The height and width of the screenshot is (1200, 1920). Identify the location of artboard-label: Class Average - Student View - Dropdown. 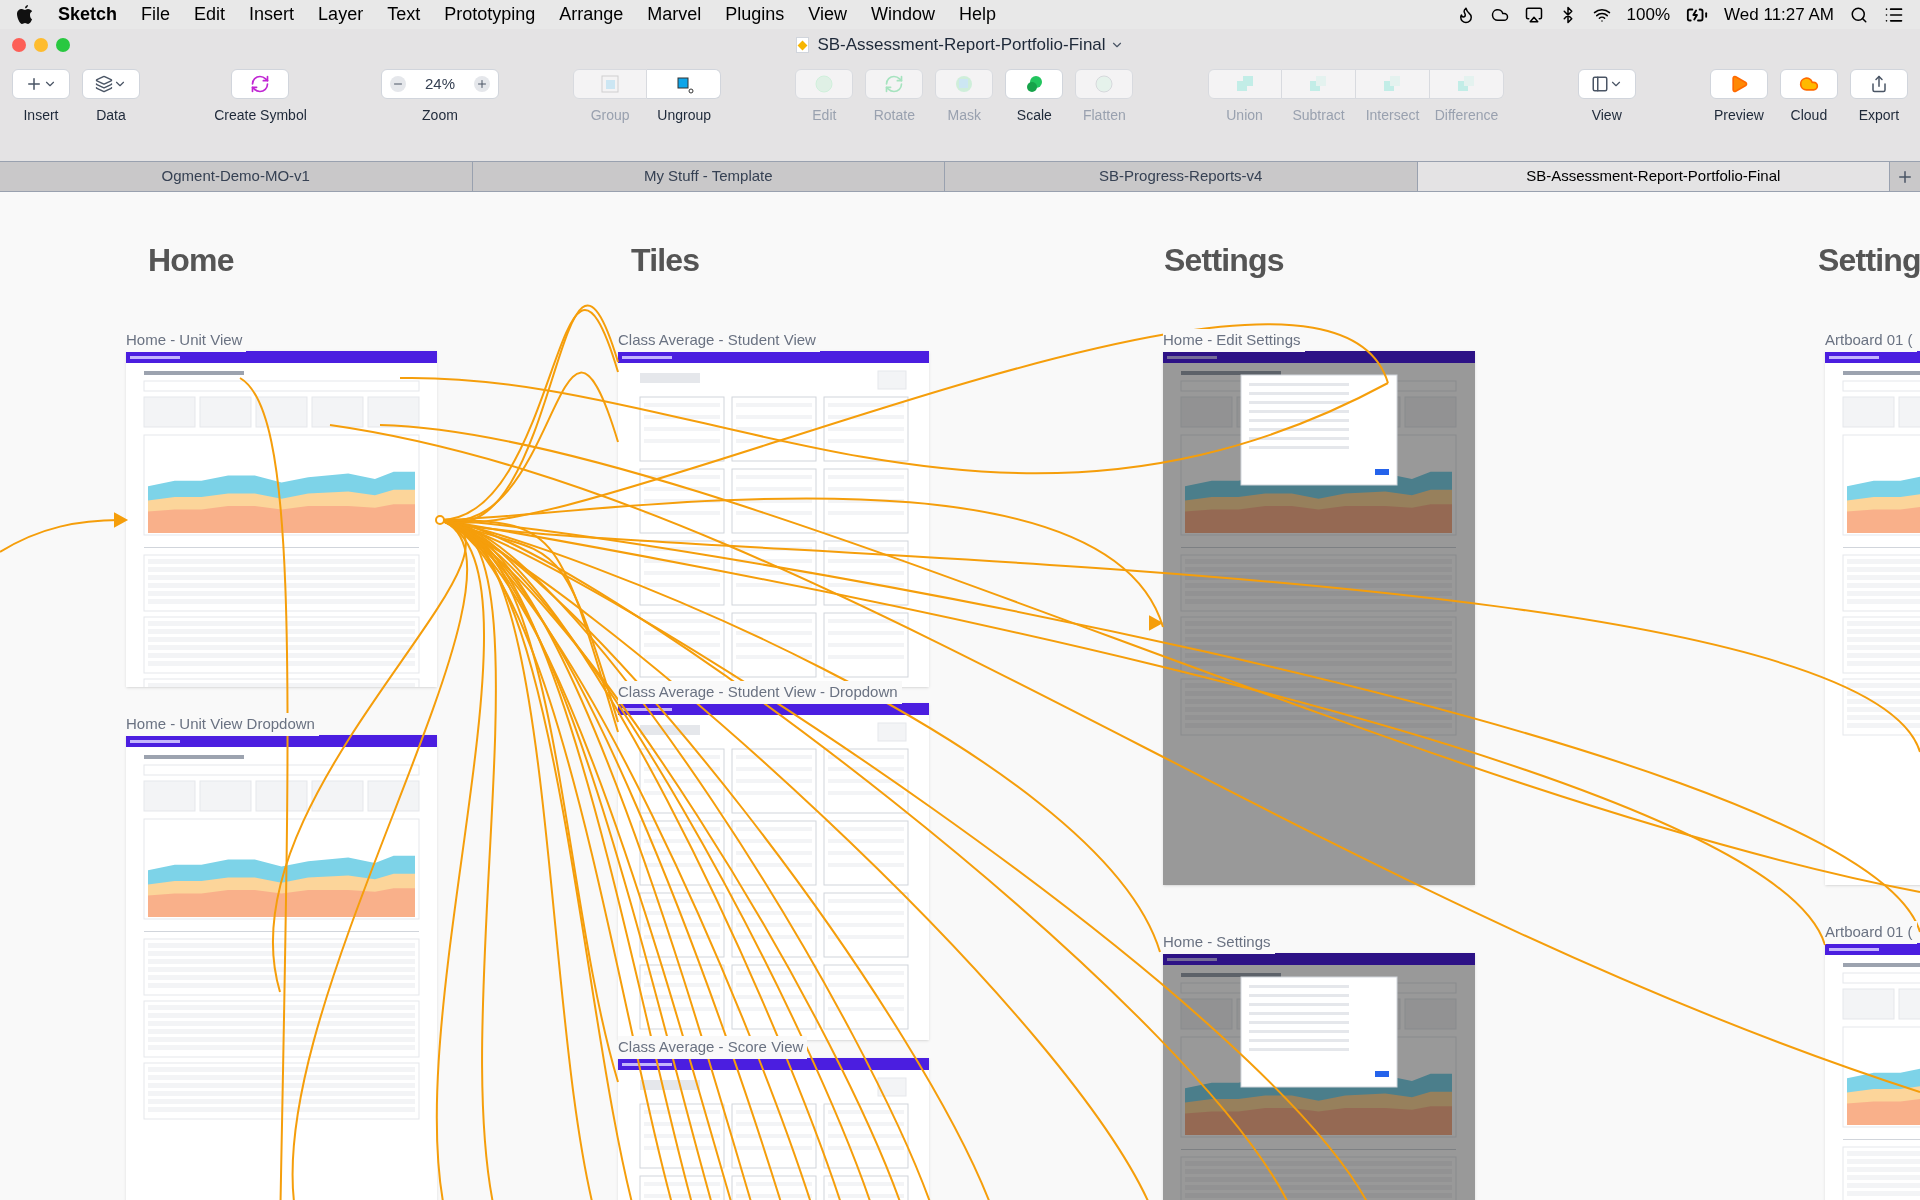
(760, 692).